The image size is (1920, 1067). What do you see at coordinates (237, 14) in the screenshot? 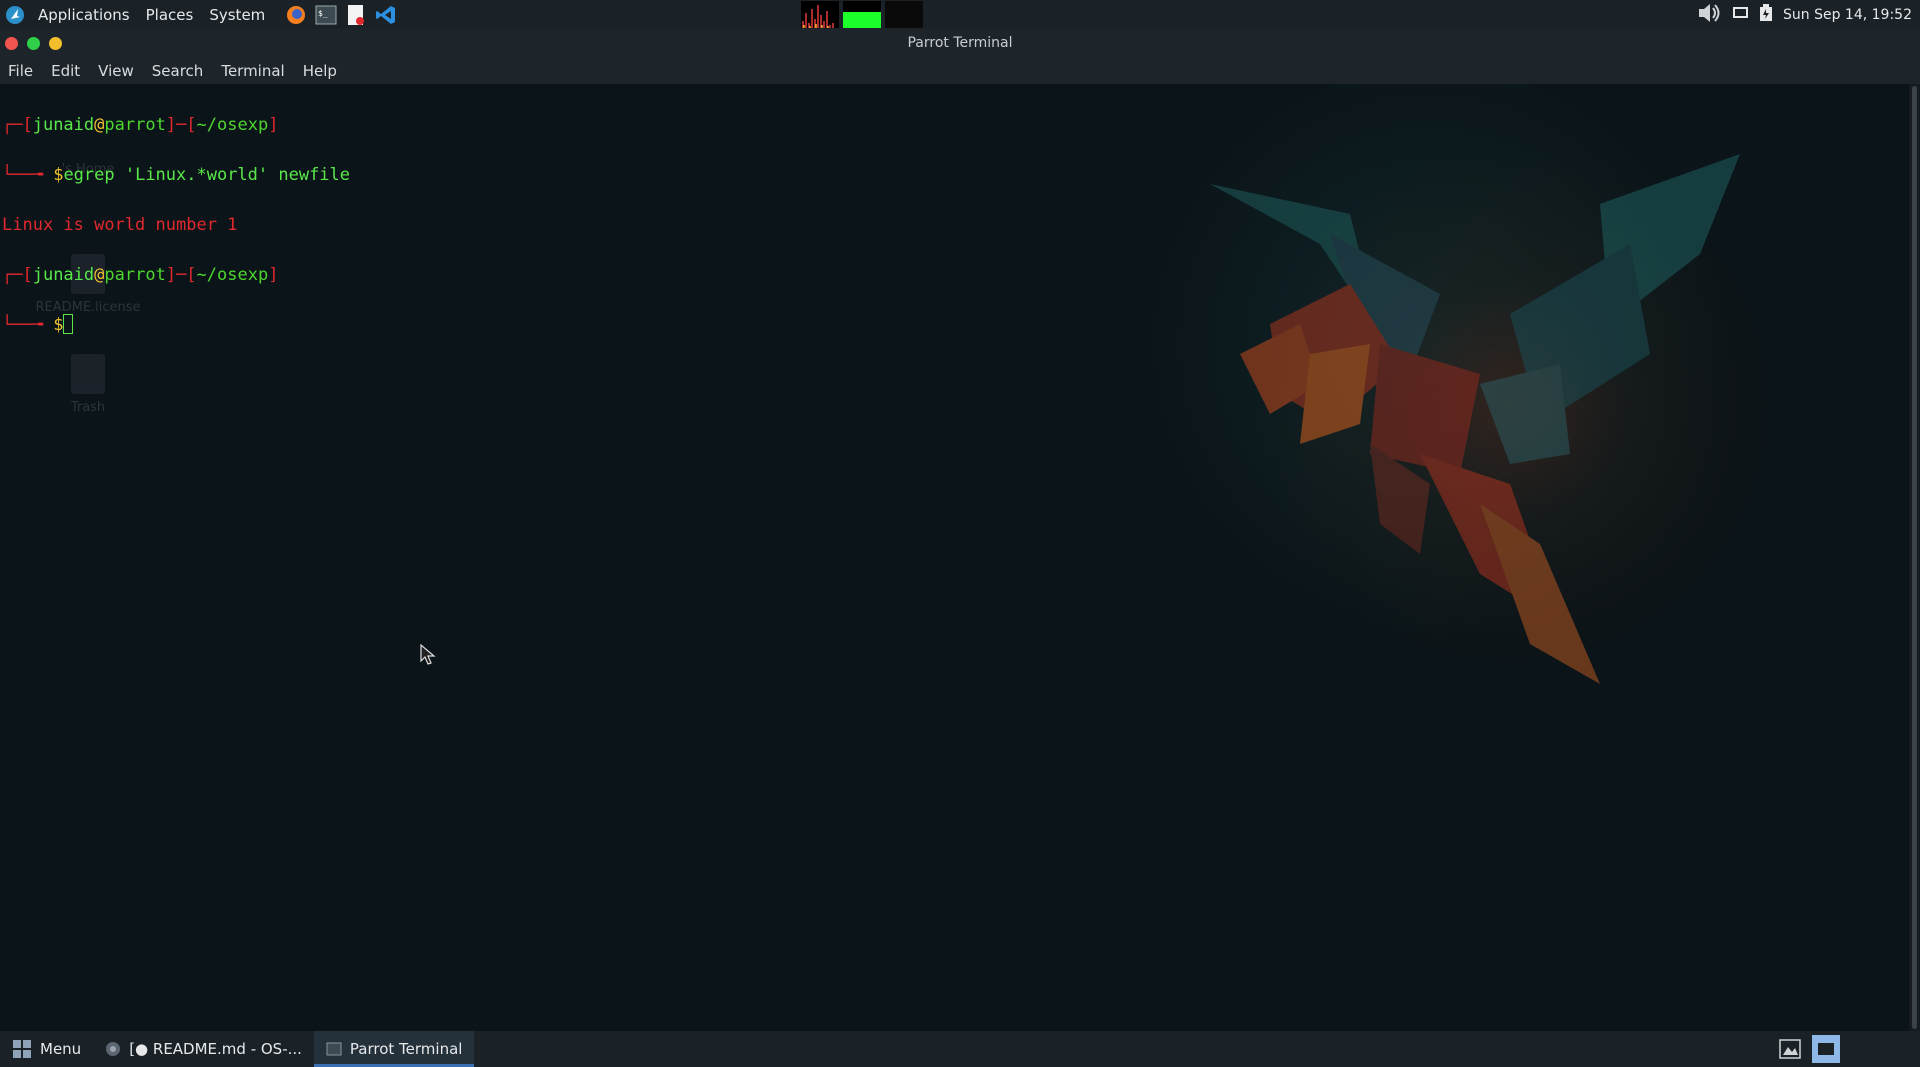
I see `menu-system: System` at bounding box center [237, 14].